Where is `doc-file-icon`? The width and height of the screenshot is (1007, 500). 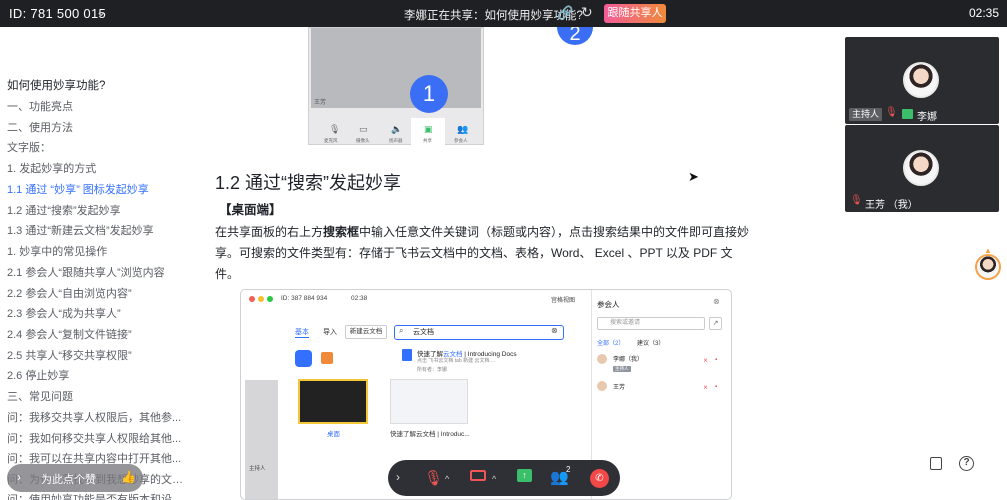
doc-file-icon is located at coordinates (407, 355).